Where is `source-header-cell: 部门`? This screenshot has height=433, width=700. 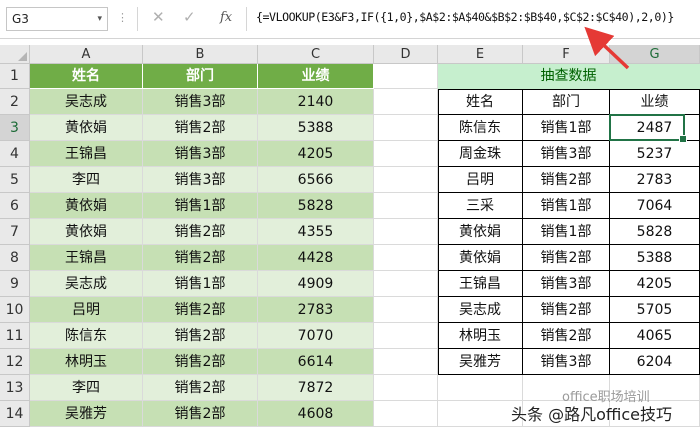 source-header-cell: 部门 is located at coordinates (200, 76).